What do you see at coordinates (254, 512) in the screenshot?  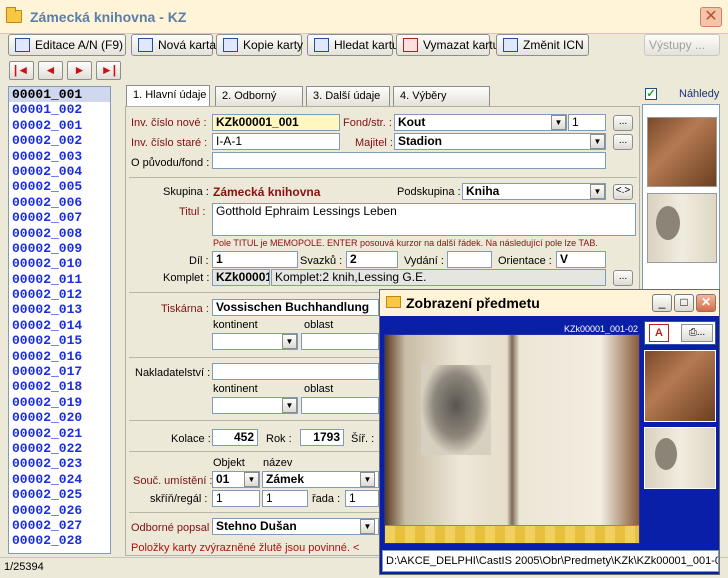 I see `separator` at bounding box center [254, 512].